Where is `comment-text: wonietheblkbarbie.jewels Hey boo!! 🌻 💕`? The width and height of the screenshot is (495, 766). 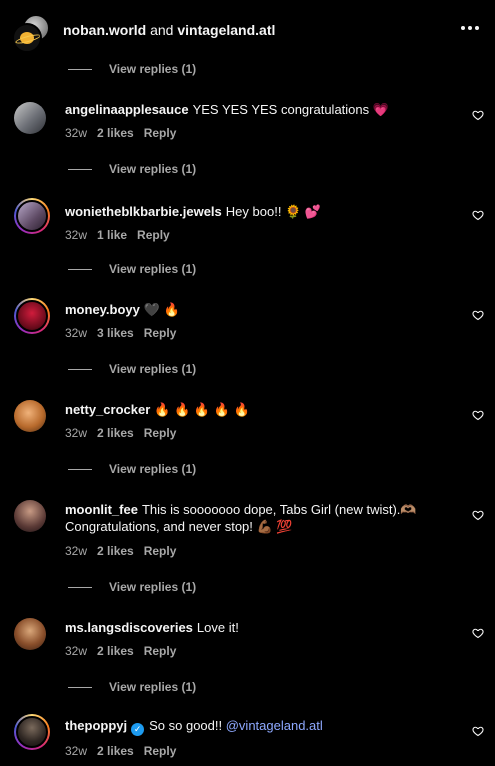
comment-text: wonietheblkbarbie.jewels Hey boo!! 🌻 💕 is located at coordinates (262, 211).